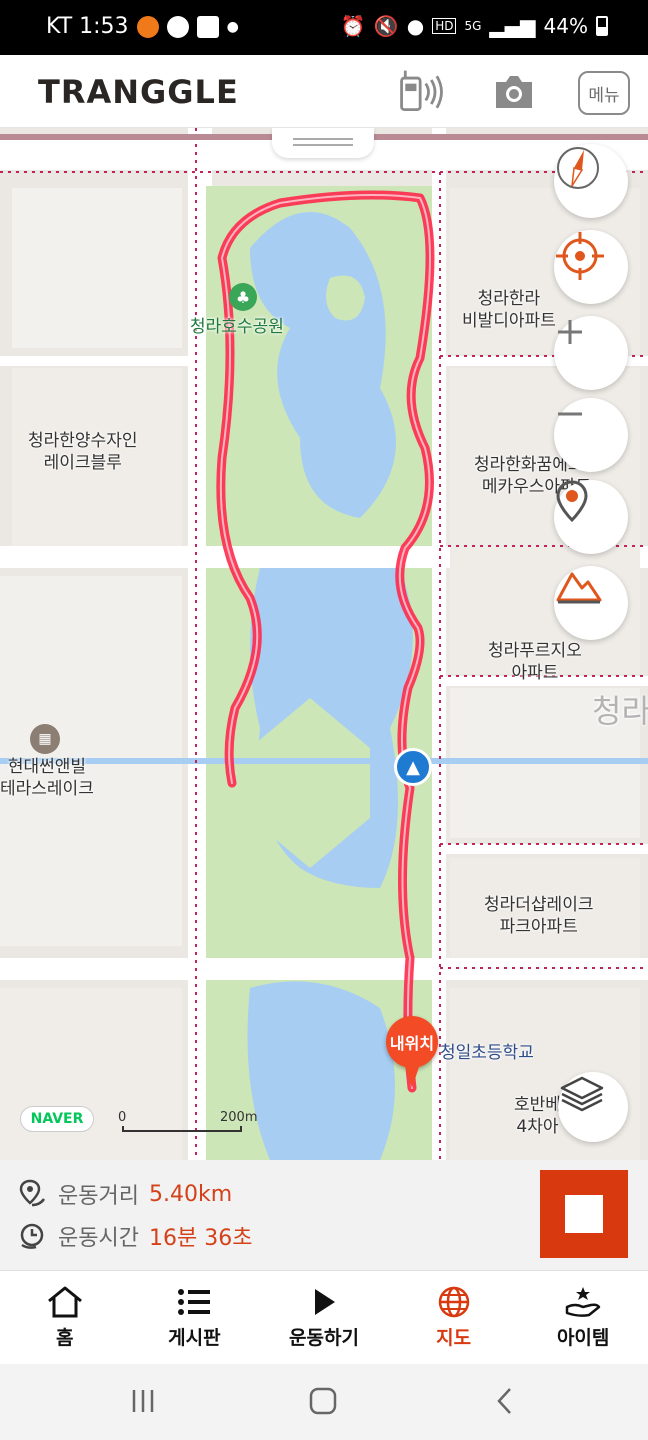 This screenshot has height=1440, width=648. Describe the element at coordinates (45, 739) in the screenshot. I see `building-icon: ▦` at that location.